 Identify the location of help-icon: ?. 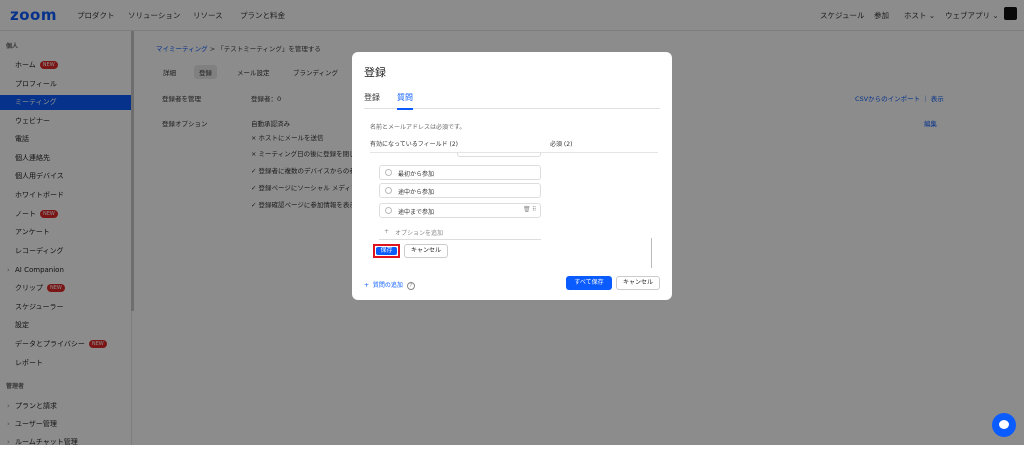
(410, 286).